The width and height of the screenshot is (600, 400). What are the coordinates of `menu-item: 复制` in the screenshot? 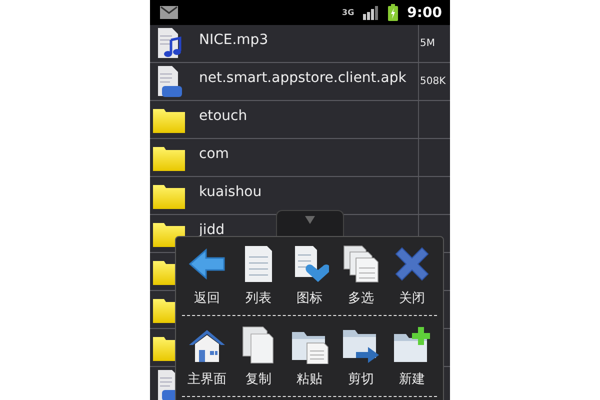 It's located at (258, 357).